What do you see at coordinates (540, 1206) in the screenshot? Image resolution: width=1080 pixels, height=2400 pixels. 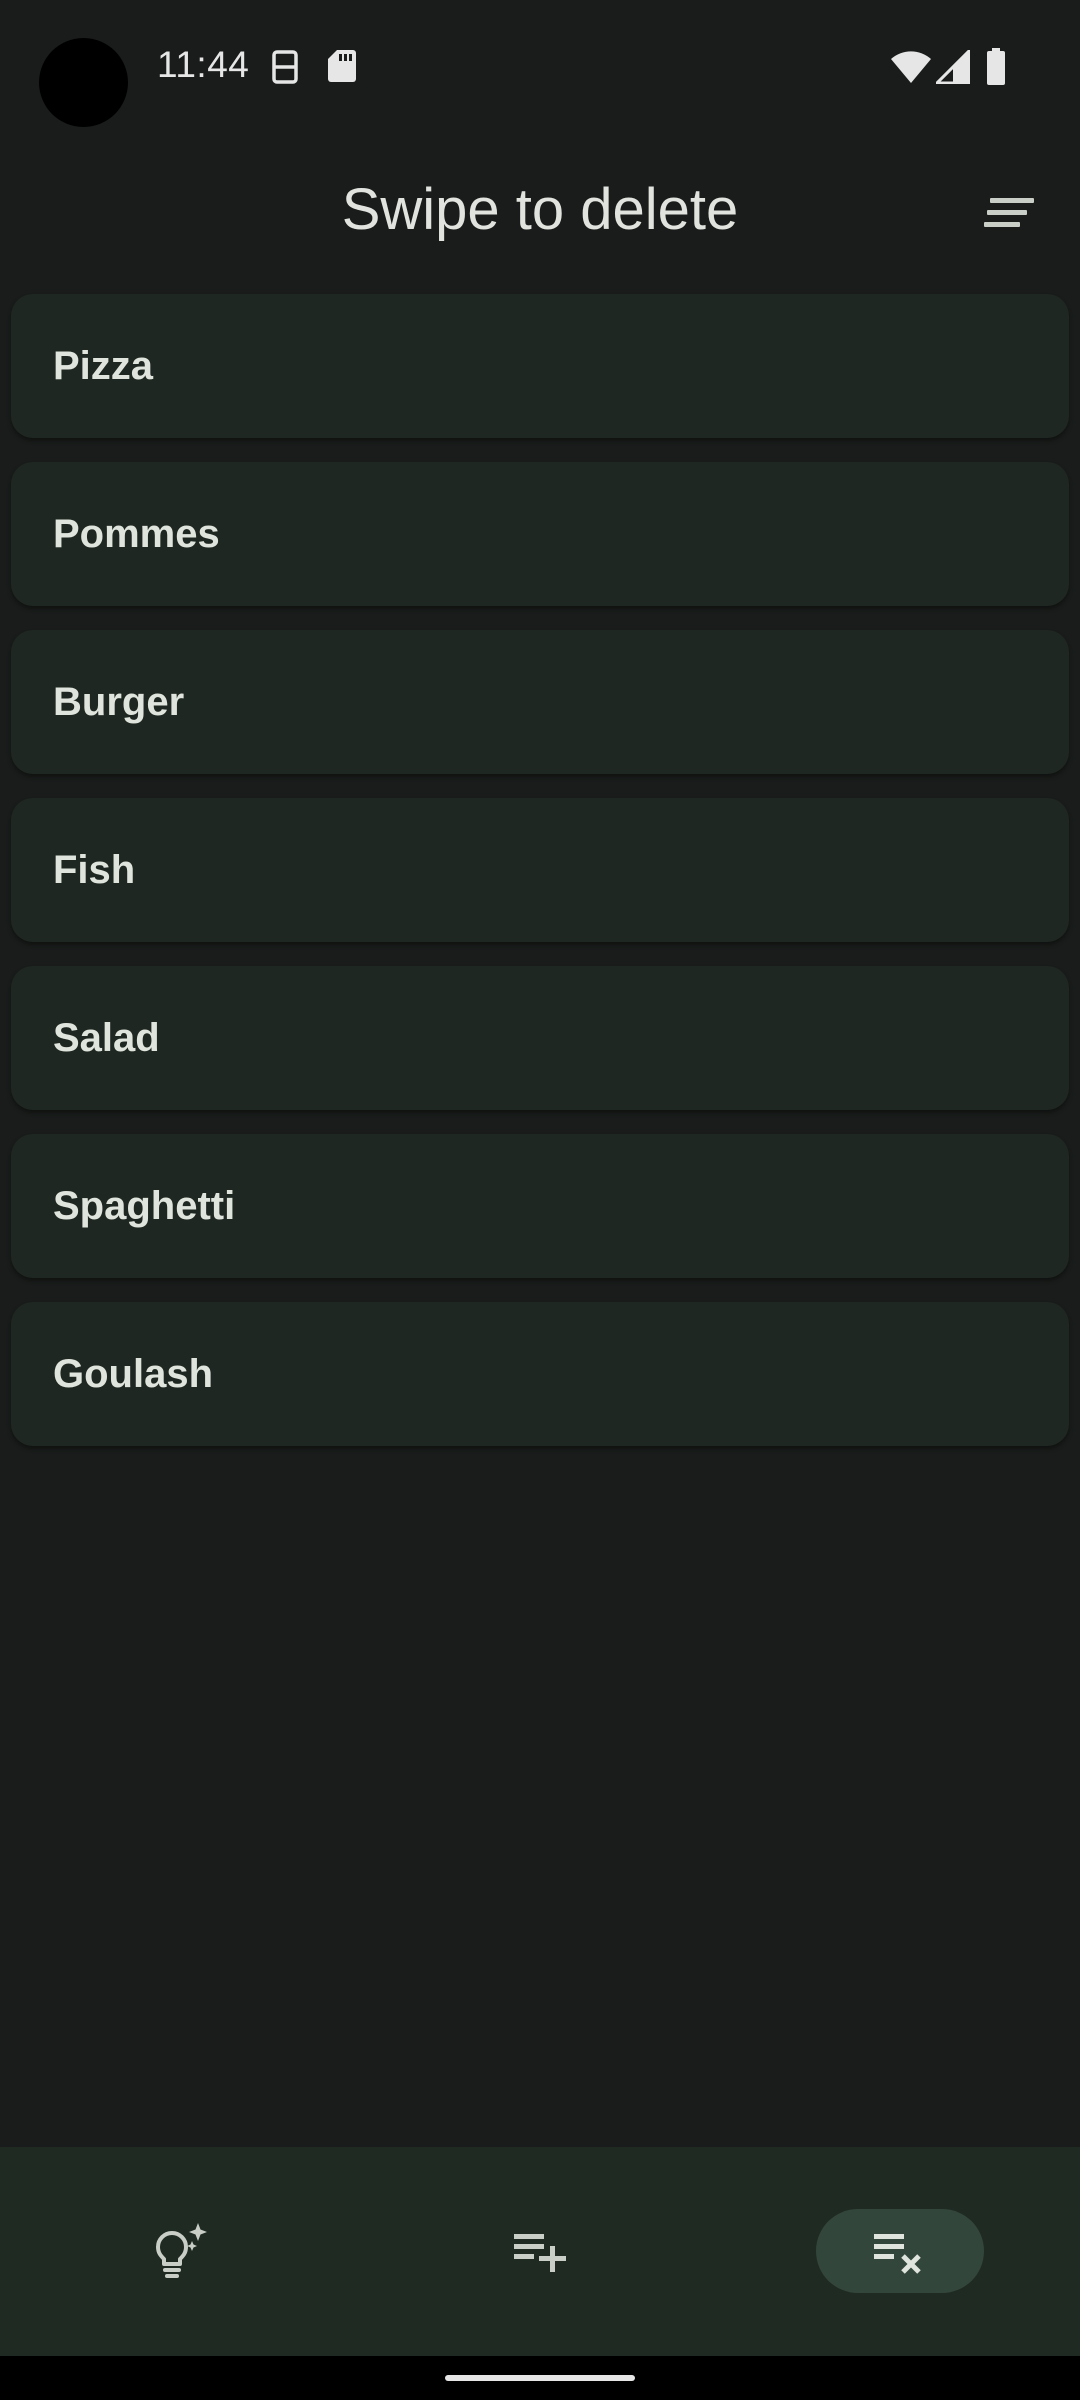 I see `list-item: Spaghetti` at bounding box center [540, 1206].